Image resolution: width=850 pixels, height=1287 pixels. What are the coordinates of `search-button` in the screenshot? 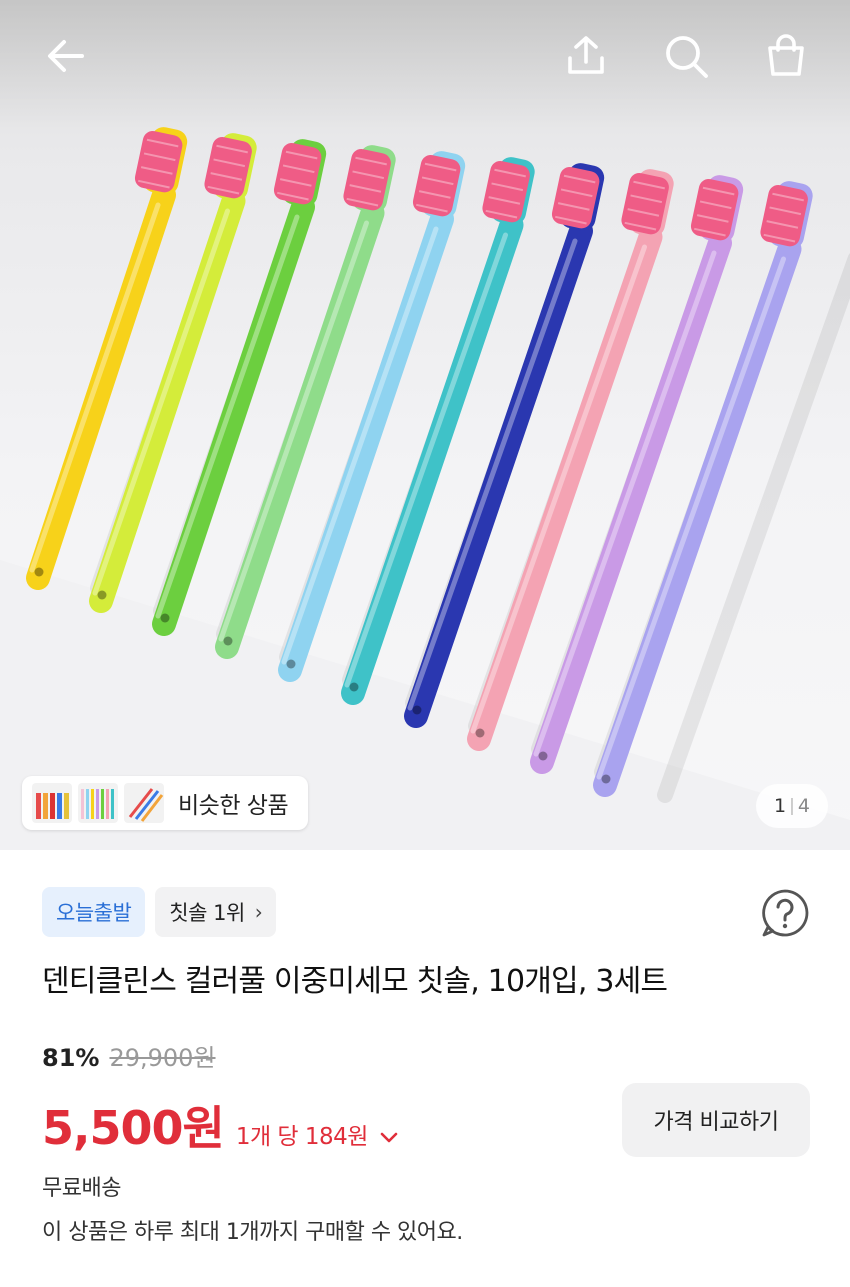 It's located at (686, 56).